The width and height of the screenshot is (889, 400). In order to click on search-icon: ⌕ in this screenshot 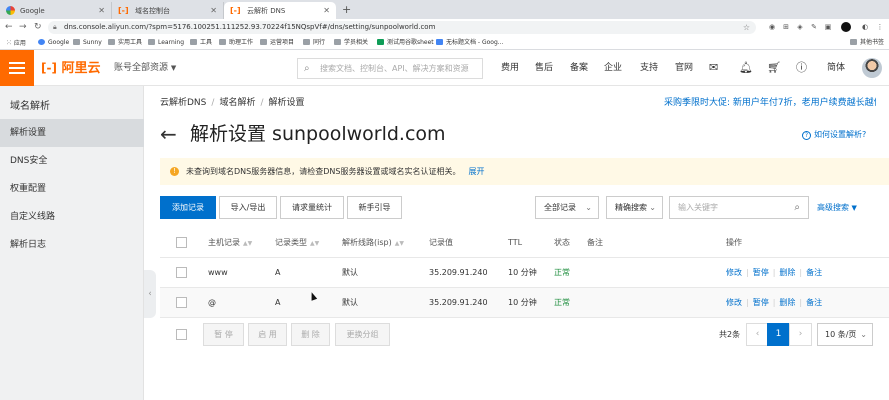, I will do `click(797, 207)`.